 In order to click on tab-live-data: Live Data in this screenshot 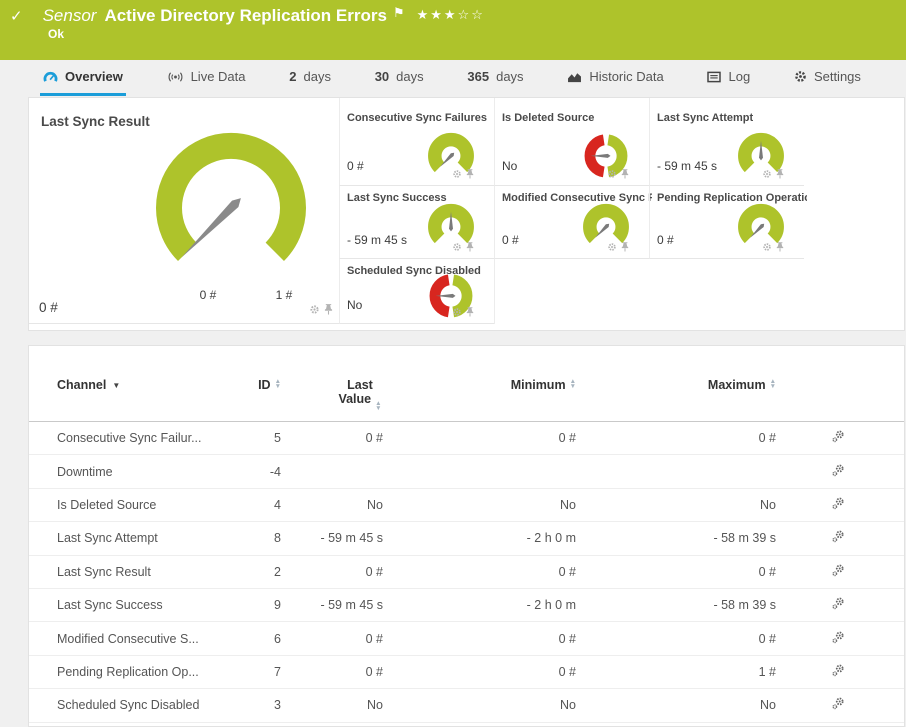, I will do `click(206, 78)`.